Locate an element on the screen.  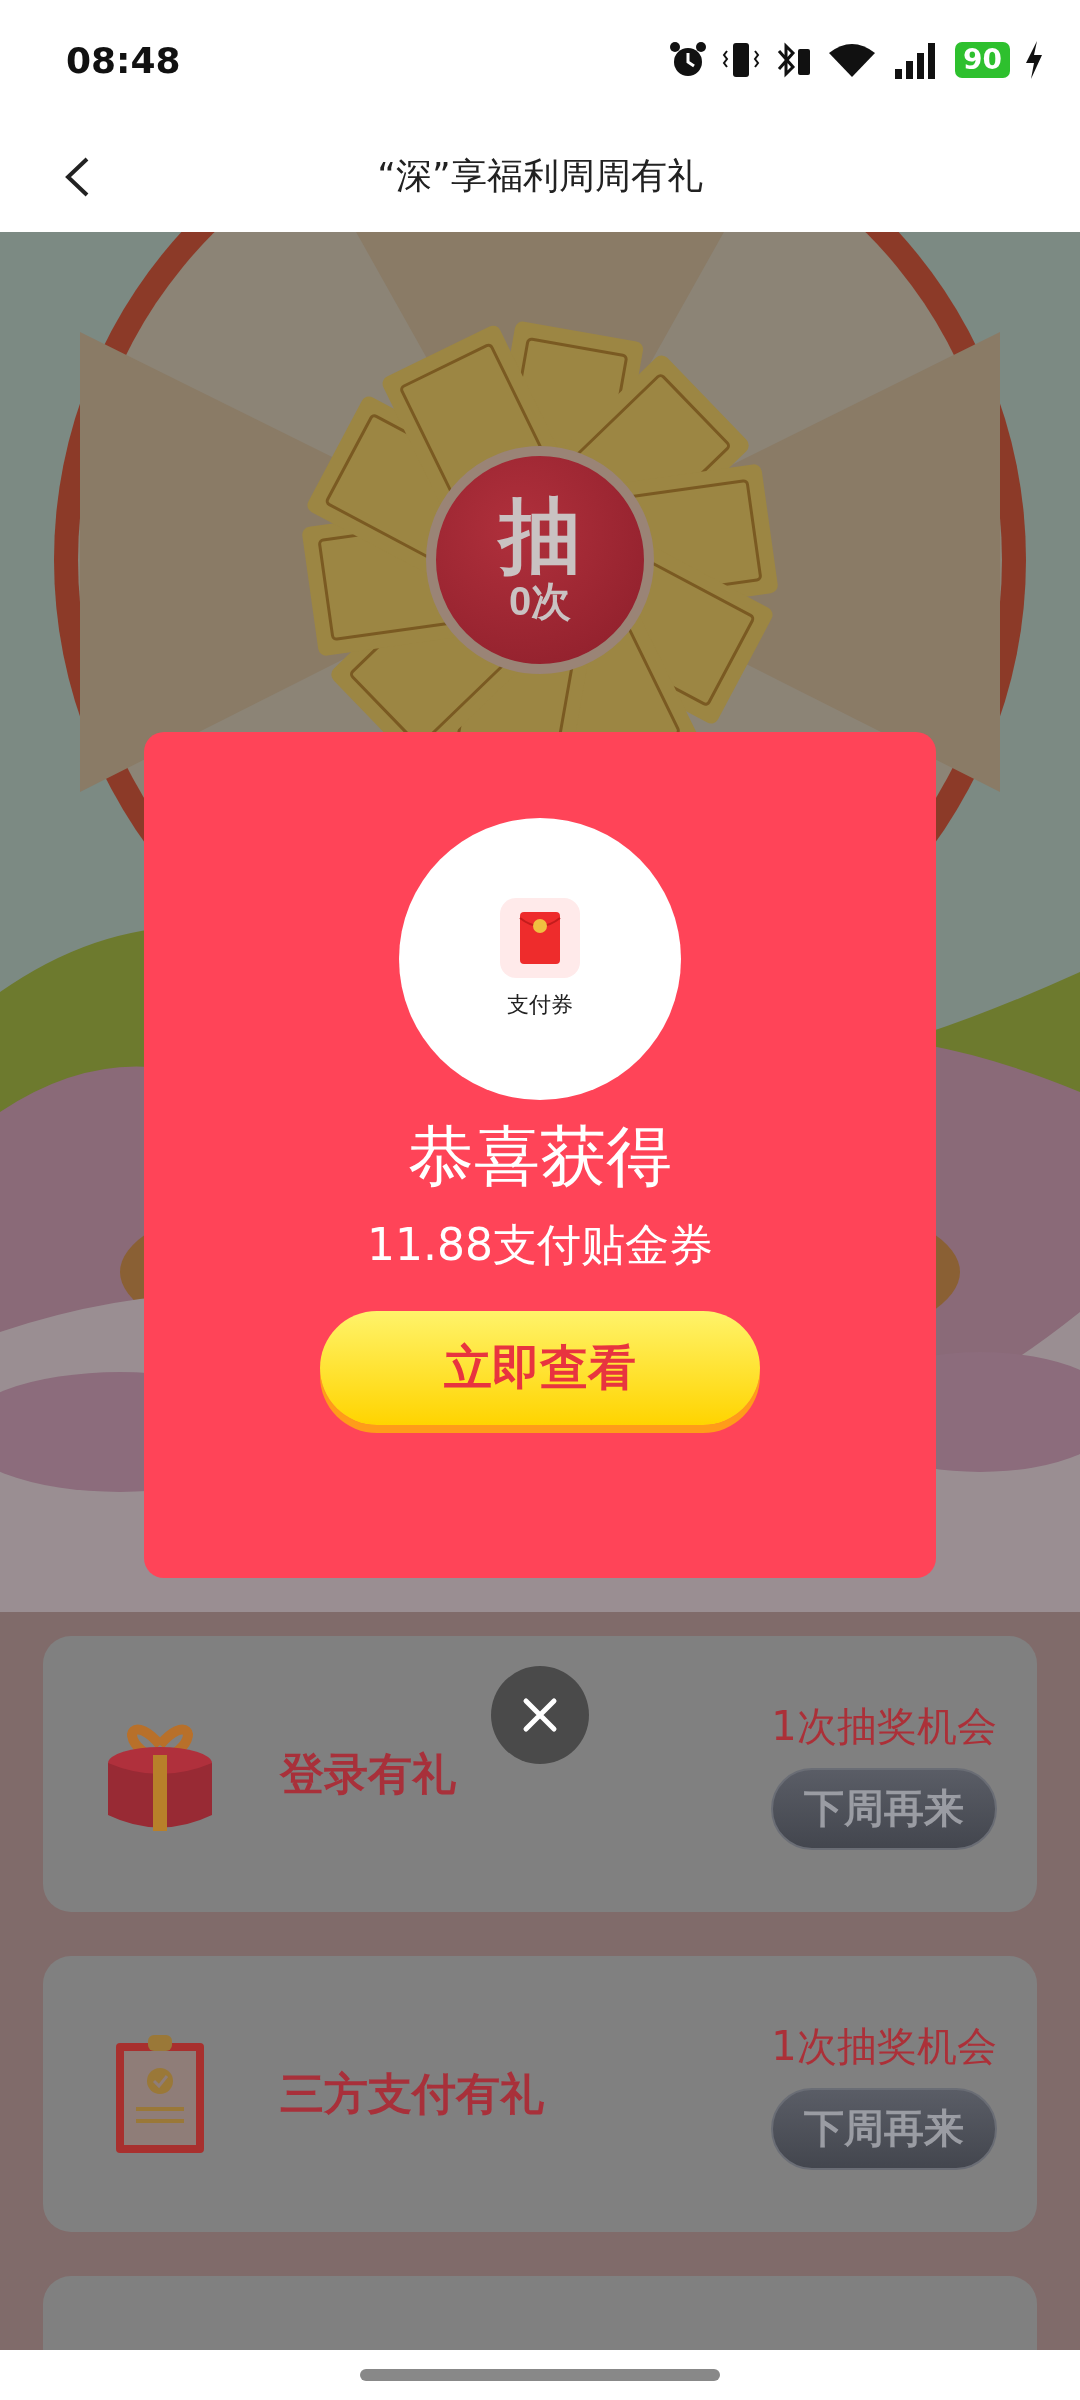
battery-indicator: 90 is located at coordinates (982, 60).